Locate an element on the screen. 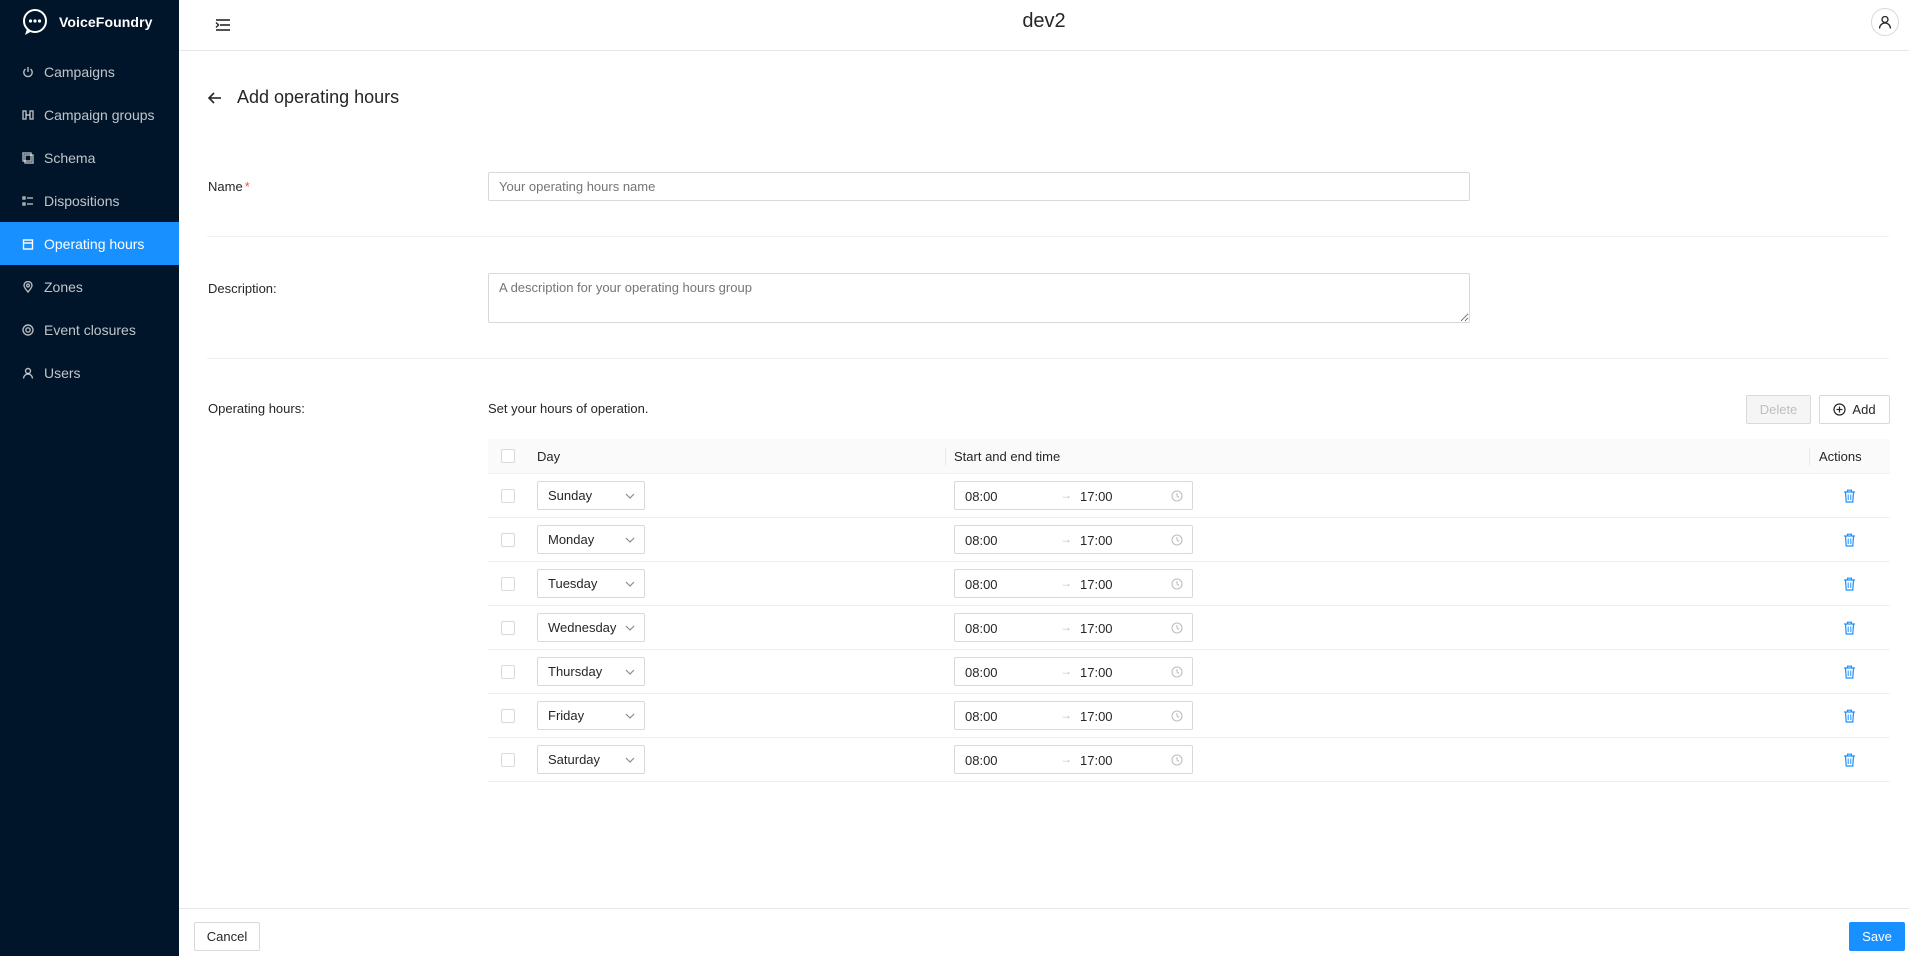  sidebar-item-operating-hours: Operating hours is located at coordinates (89, 243).